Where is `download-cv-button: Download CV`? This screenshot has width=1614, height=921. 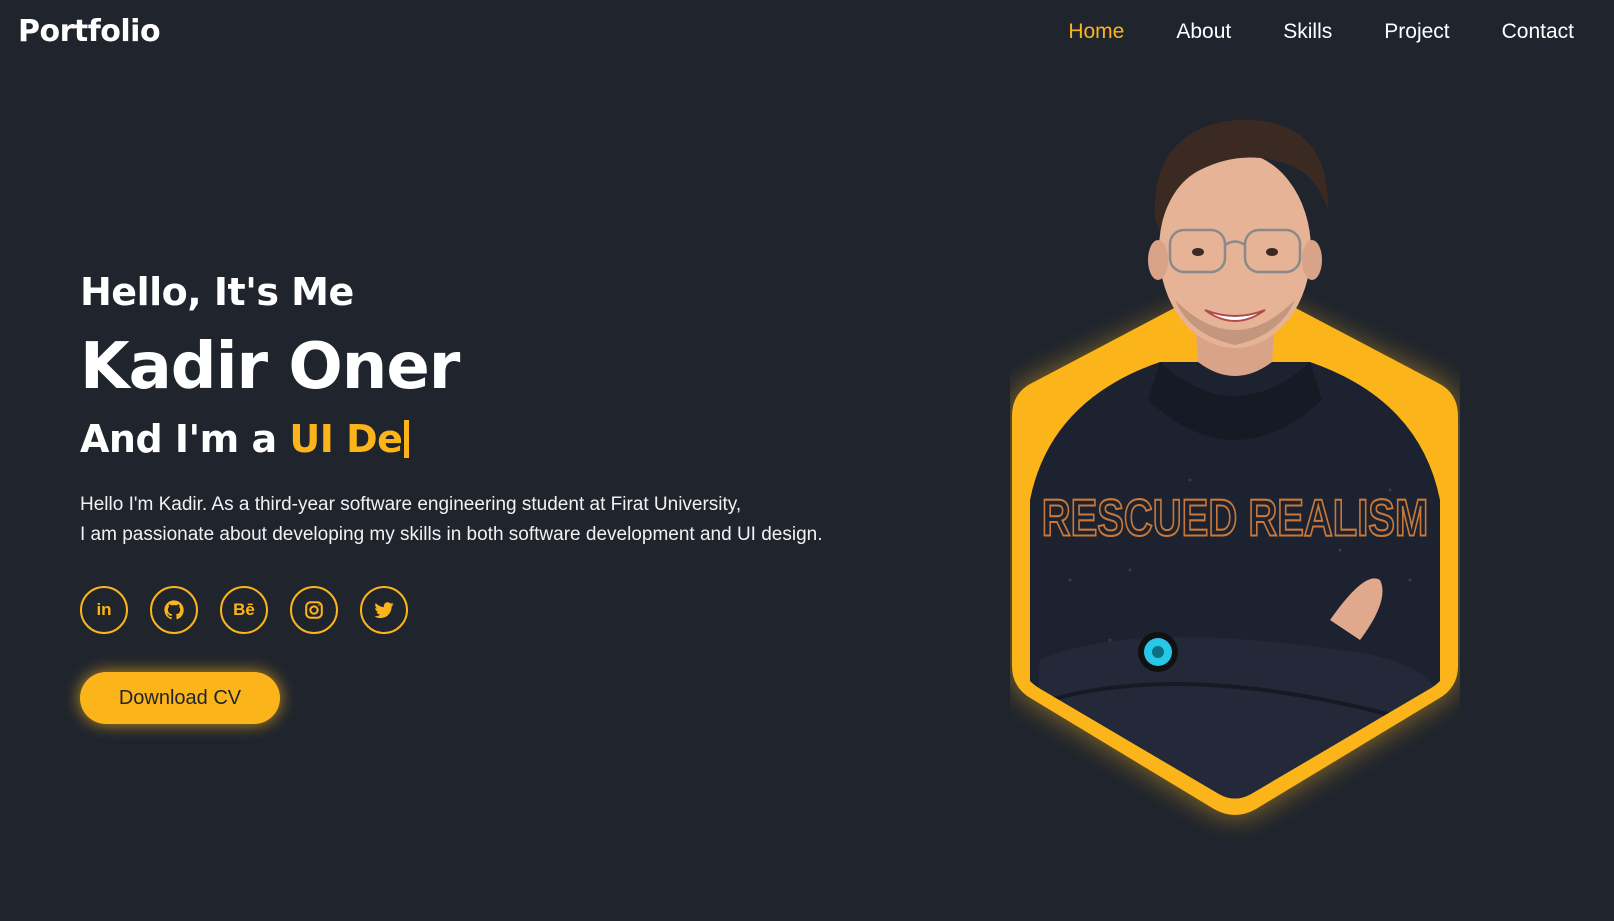 download-cv-button: Download CV is located at coordinates (180, 698).